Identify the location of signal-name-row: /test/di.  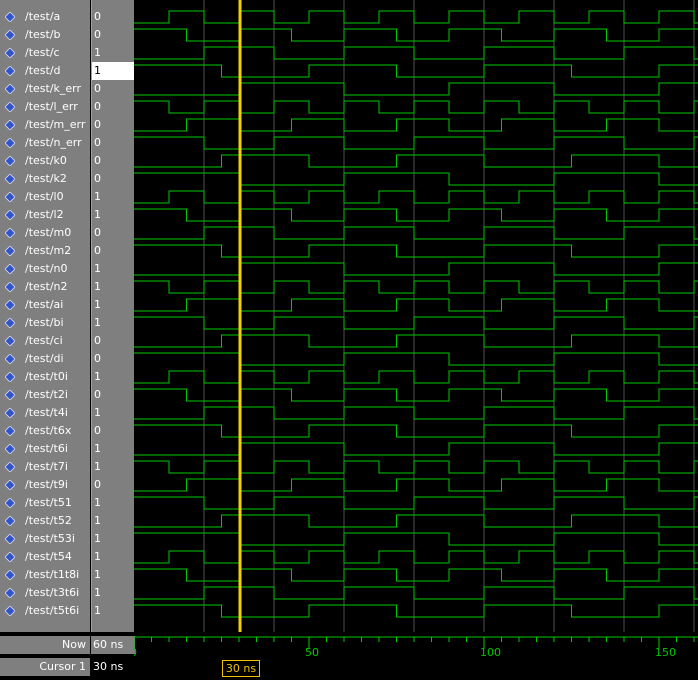
(45, 359).